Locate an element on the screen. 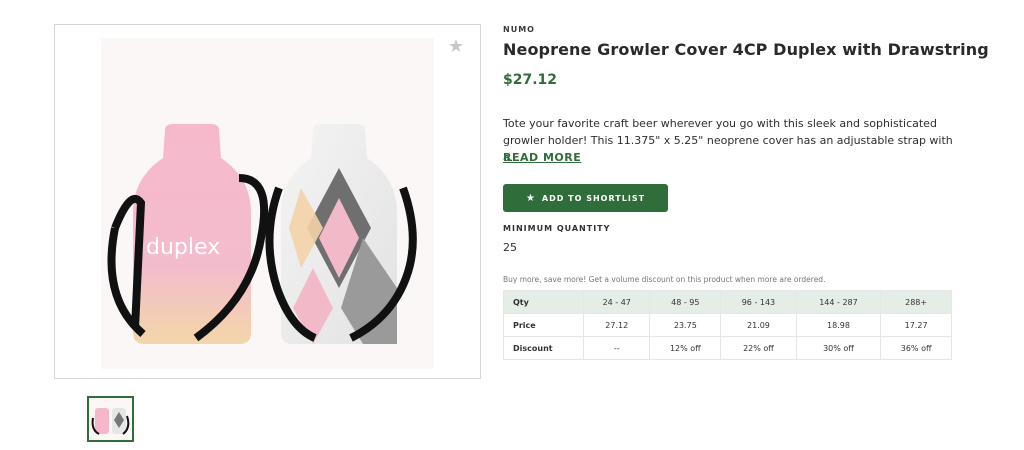 The image size is (1024, 450). thumbnail-illustration is located at coordinates (110, 419).